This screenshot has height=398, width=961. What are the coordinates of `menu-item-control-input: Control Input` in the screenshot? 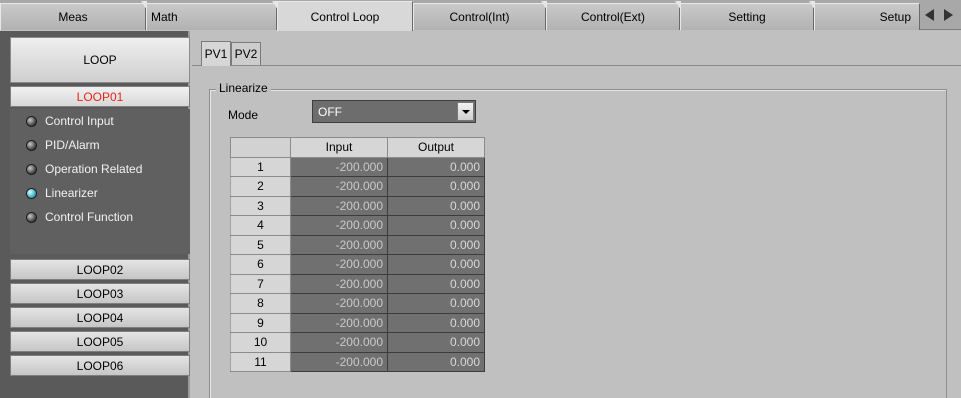 It's located at (100, 121).